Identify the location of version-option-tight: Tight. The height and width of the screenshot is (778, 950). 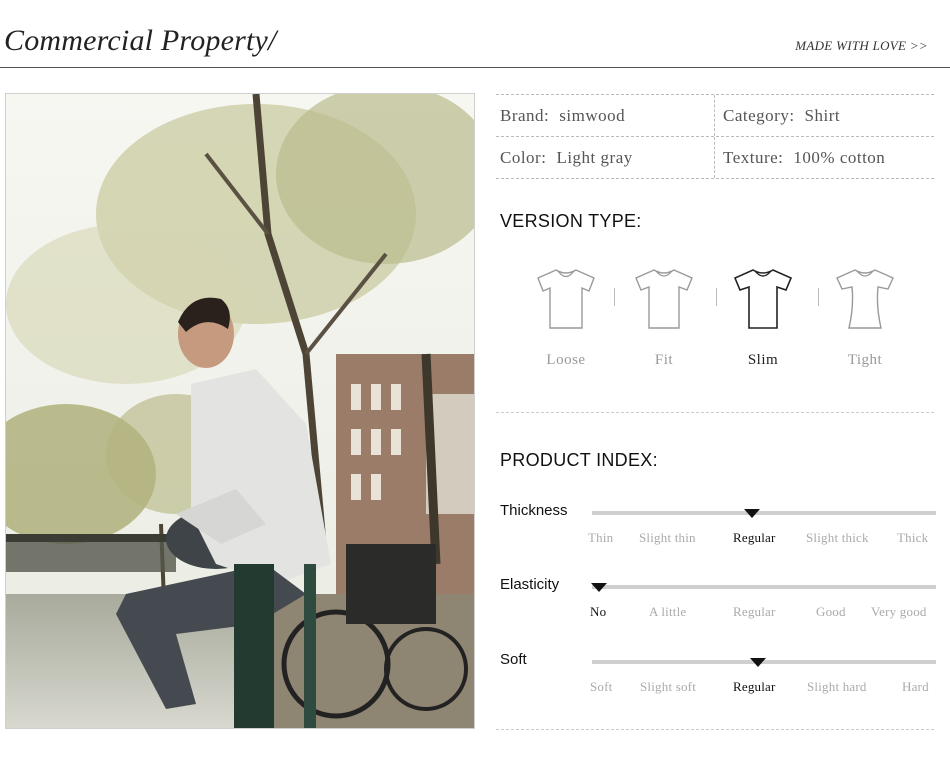
(865, 317).